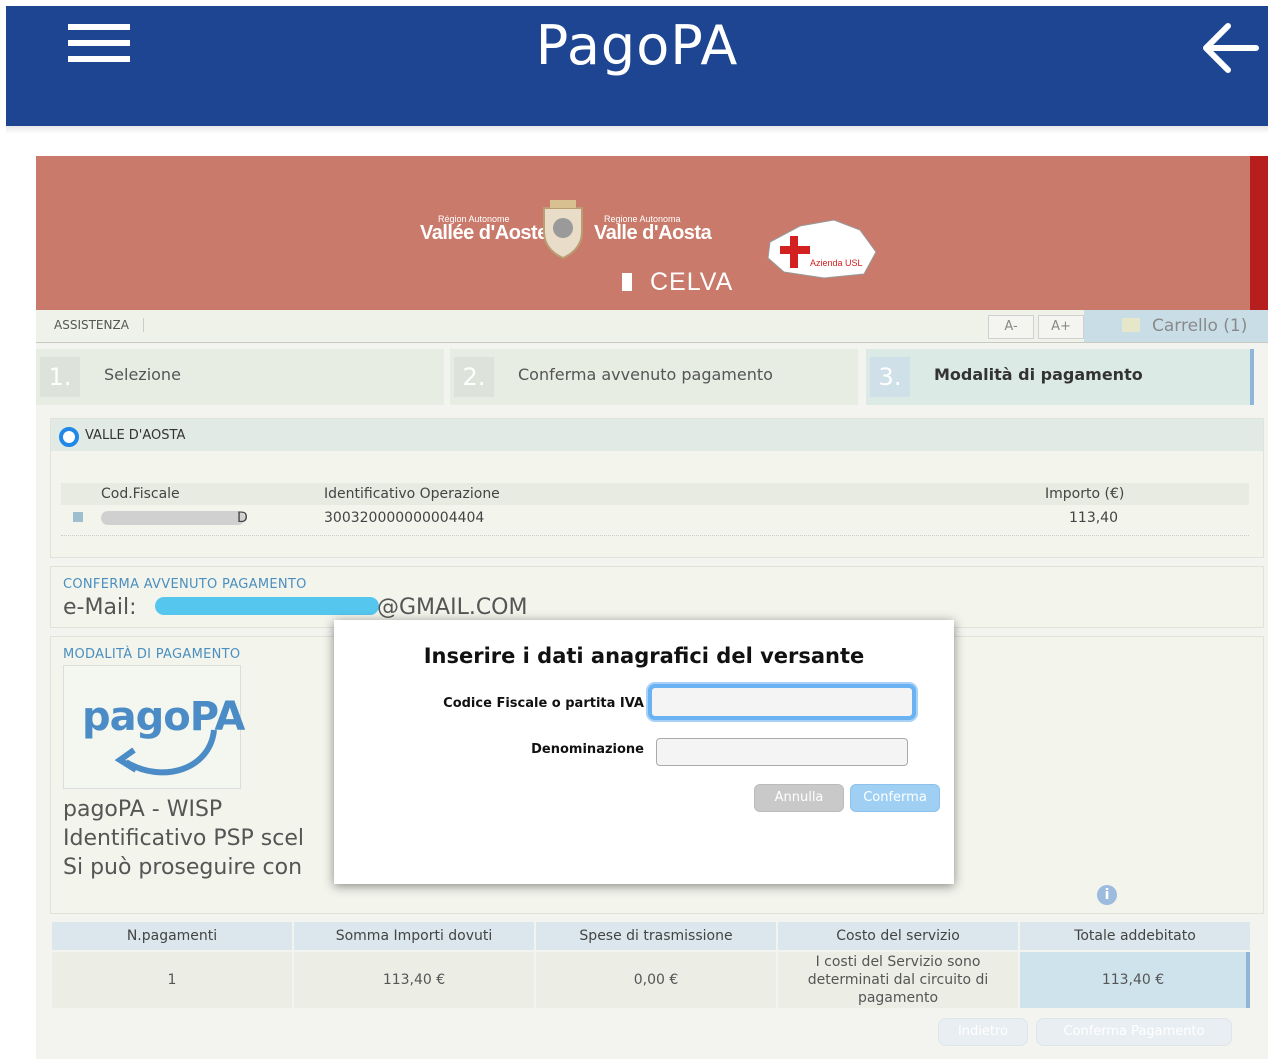  Describe the element at coordinates (135, 435) in the screenshot. I see `ente-name: VALLE D'AOSTA` at that location.